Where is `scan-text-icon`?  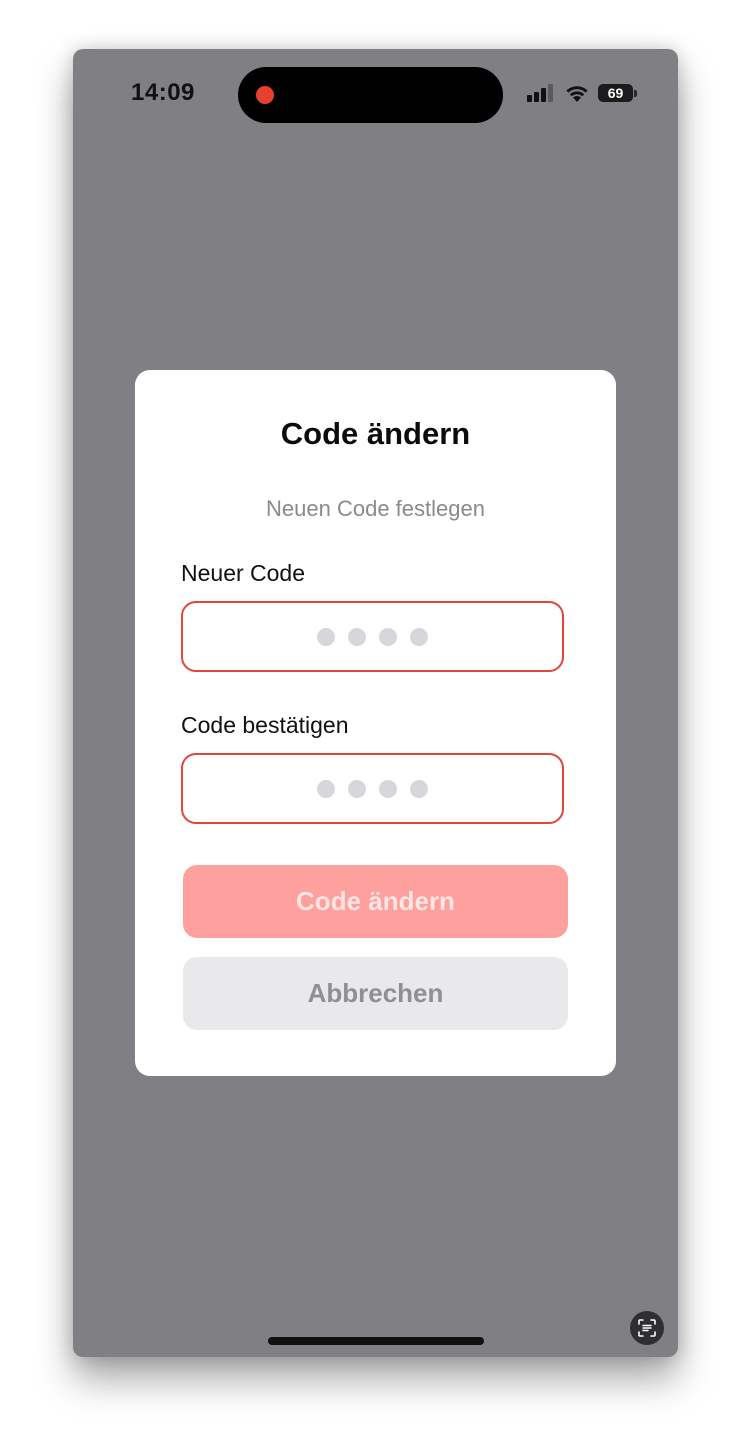 scan-text-icon is located at coordinates (647, 1328).